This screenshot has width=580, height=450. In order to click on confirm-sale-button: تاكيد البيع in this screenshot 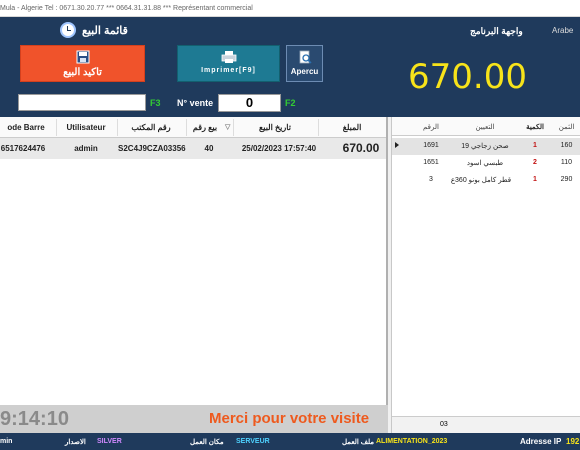, I will do `click(82, 63)`.